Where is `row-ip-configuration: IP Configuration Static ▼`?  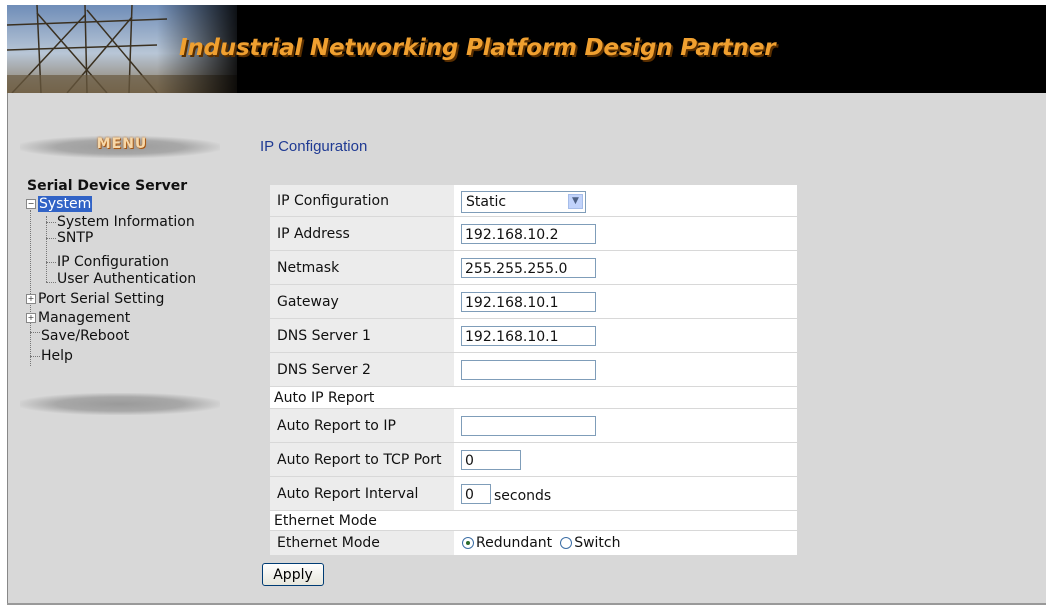
row-ip-configuration: IP Configuration Static ▼ is located at coordinates (533, 201).